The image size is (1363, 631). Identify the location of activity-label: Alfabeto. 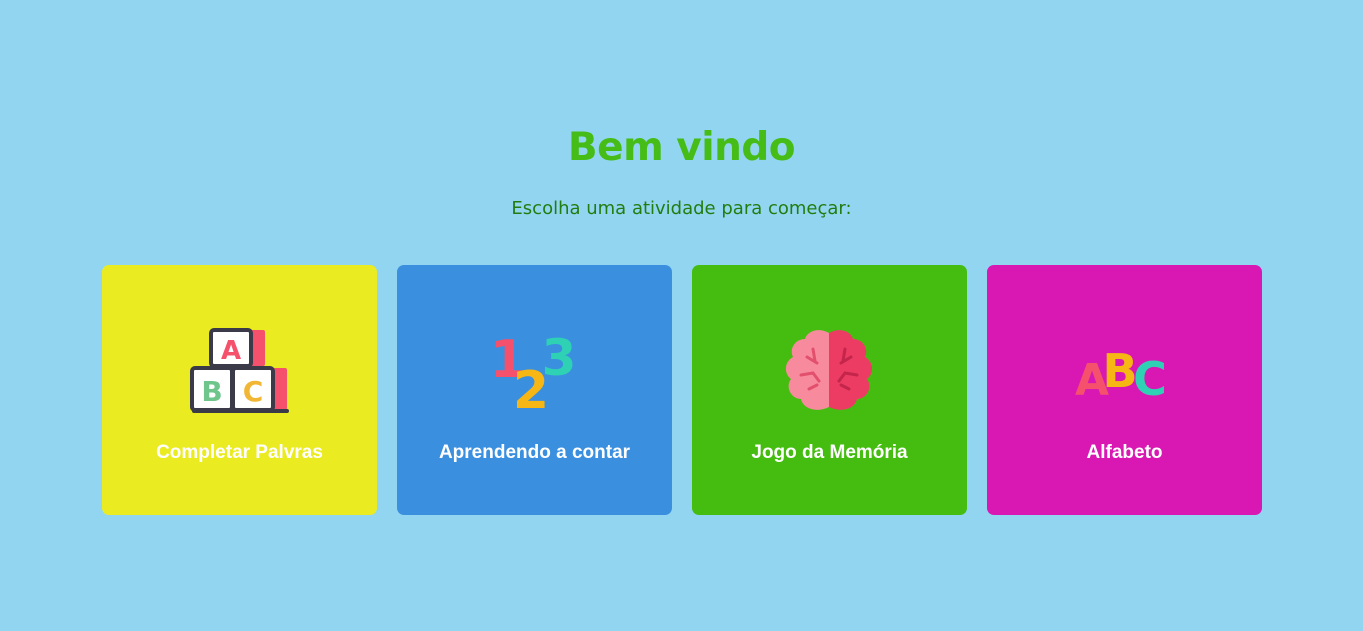
(1124, 452).